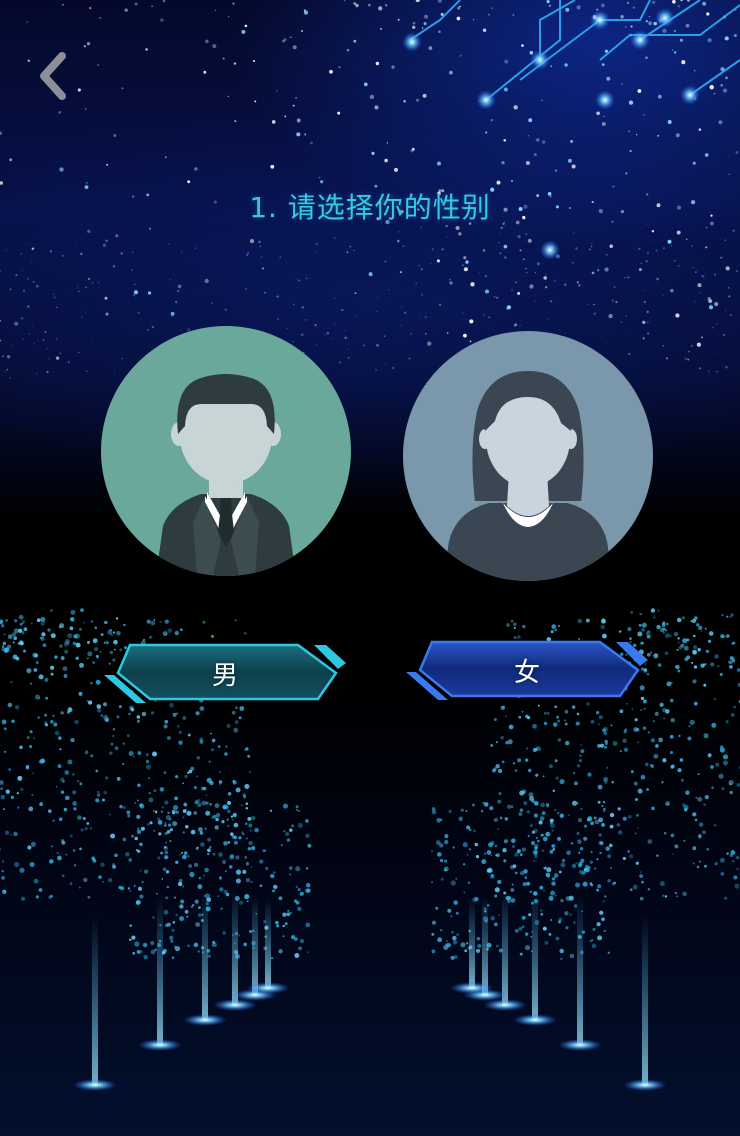 The image size is (740, 1136). I want to click on male-button-label: 男, so click(224, 675).